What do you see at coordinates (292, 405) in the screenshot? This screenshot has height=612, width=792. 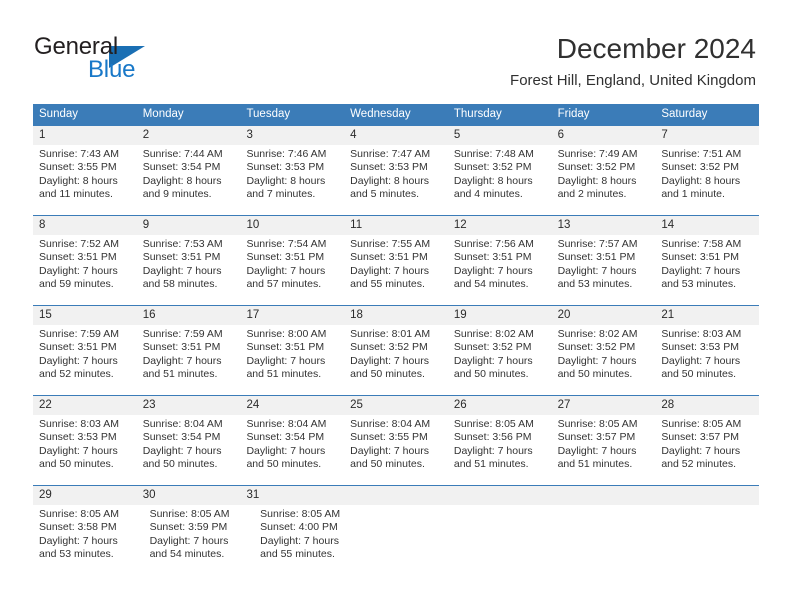 I see `day-number: 24` at bounding box center [292, 405].